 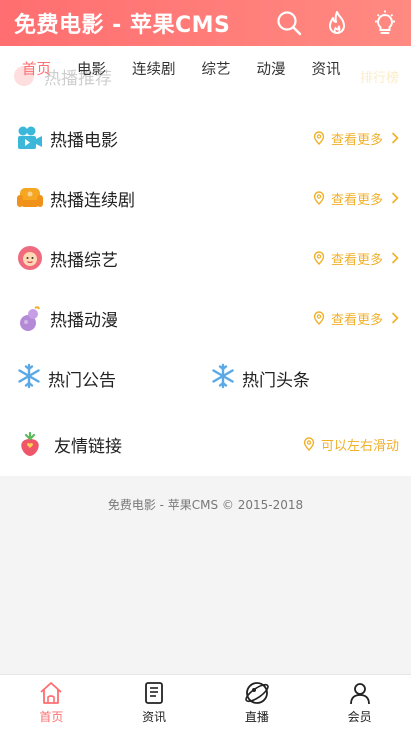 What do you see at coordinates (216, 68) in the screenshot?
I see `tab-variety: 综艺` at bounding box center [216, 68].